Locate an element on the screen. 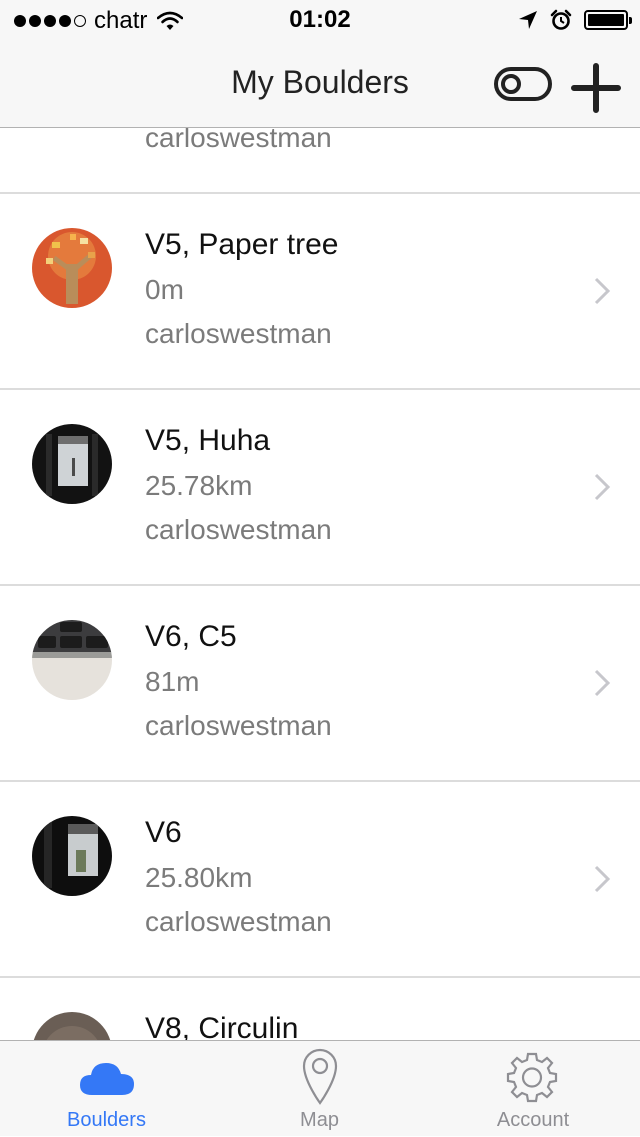  boulder-distance: 25.80km is located at coordinates (199, 877).